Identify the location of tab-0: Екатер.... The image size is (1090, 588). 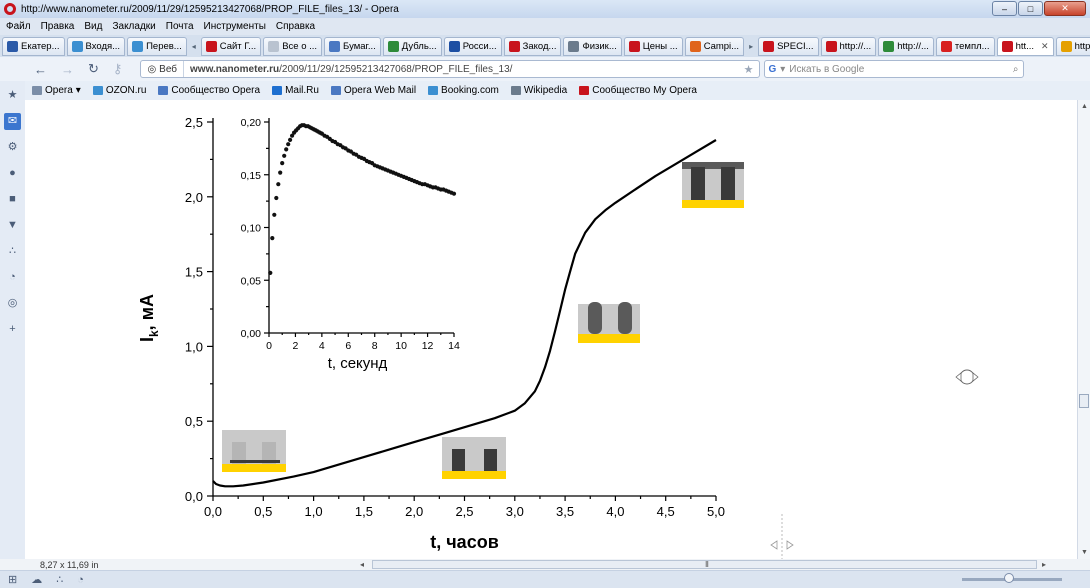
(33, 46).